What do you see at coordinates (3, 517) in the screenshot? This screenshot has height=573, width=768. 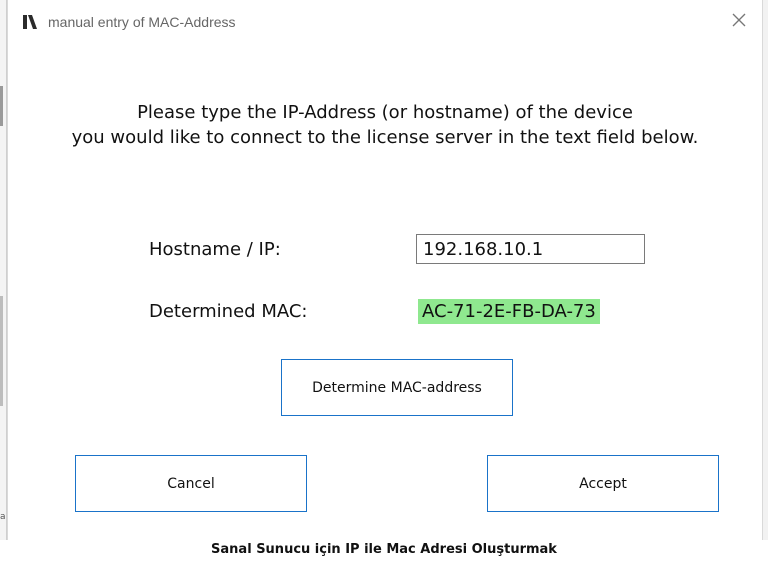 I see `background-text-fragment: a` at bounding box center [3, 517].